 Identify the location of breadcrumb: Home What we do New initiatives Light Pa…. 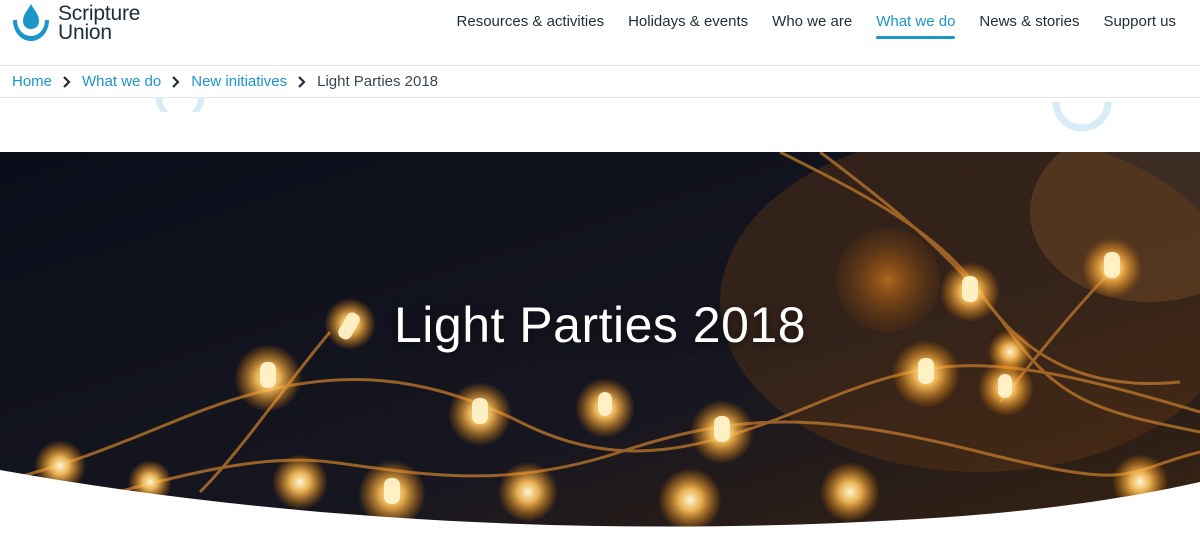
(600, 82).